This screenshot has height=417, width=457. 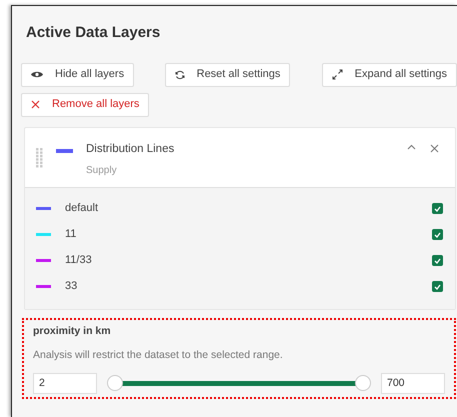 I want to click on expand-button: Expand all settings, so click(x=389, y=74).